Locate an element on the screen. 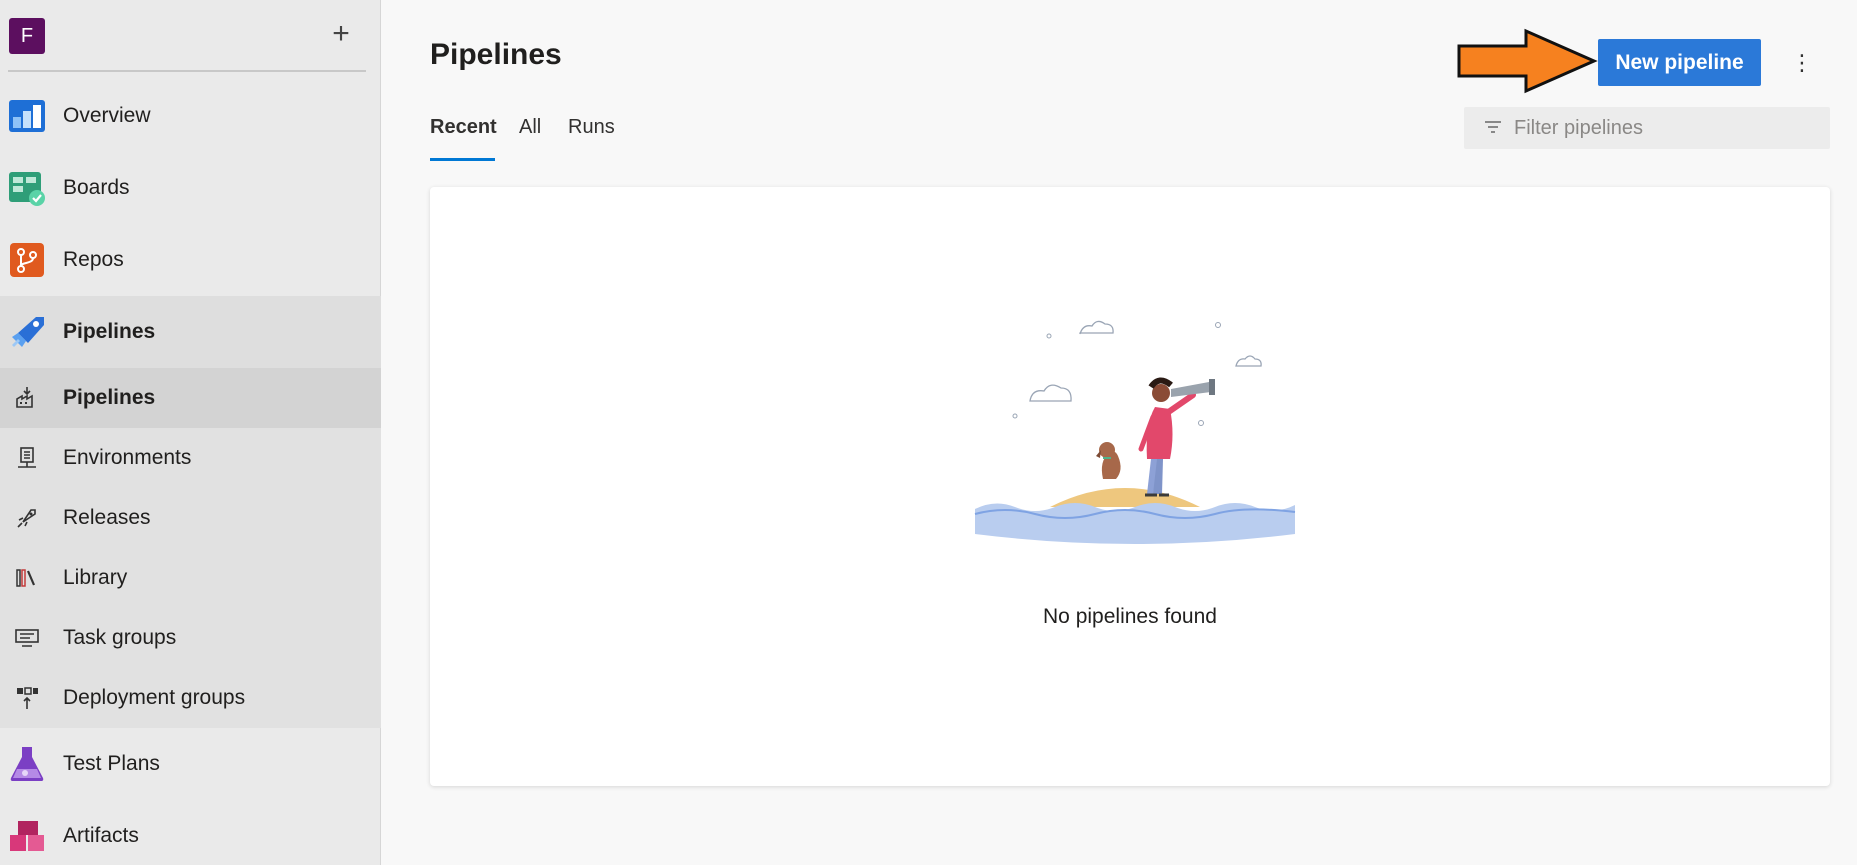  sidebar-subitem-deployment-groups: Deployment groups is located at coordinates (190, 698).